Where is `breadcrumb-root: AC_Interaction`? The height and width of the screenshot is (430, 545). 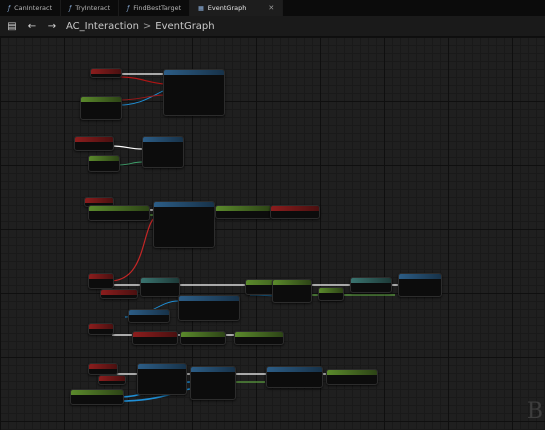
breadcrumb-root: AC_Interaction is located at coordinates (102, 26).